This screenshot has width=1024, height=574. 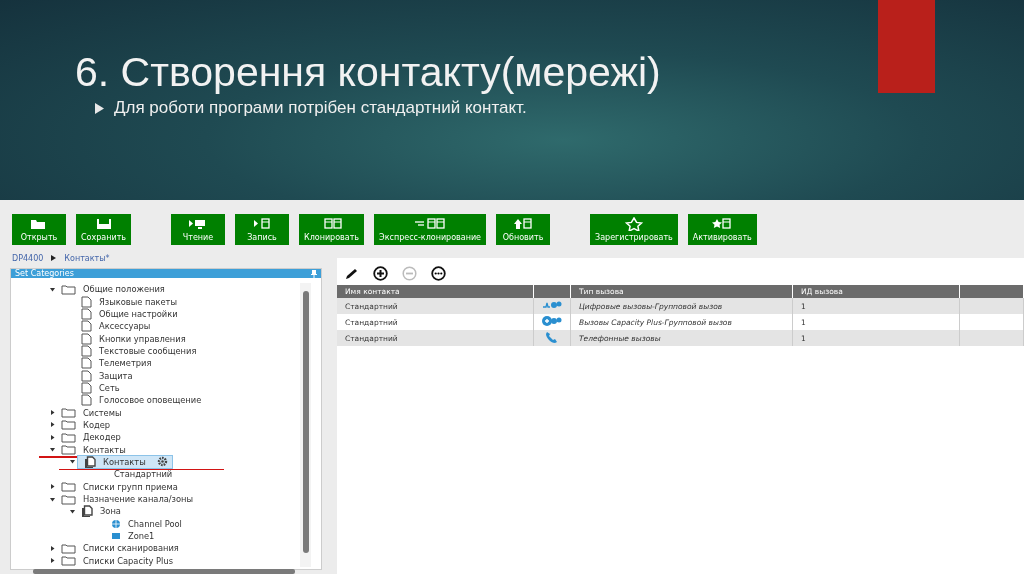 What do you see at coordinates (430, 229) in the screenshot?
I see `toolbar-button: Экспресс-клонирование` at bounding box center [430, 229].